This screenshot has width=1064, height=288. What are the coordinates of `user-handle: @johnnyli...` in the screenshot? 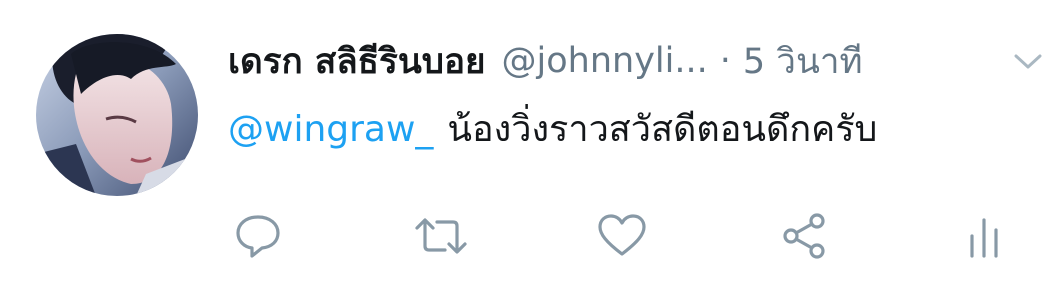 It's located at (605, 61).